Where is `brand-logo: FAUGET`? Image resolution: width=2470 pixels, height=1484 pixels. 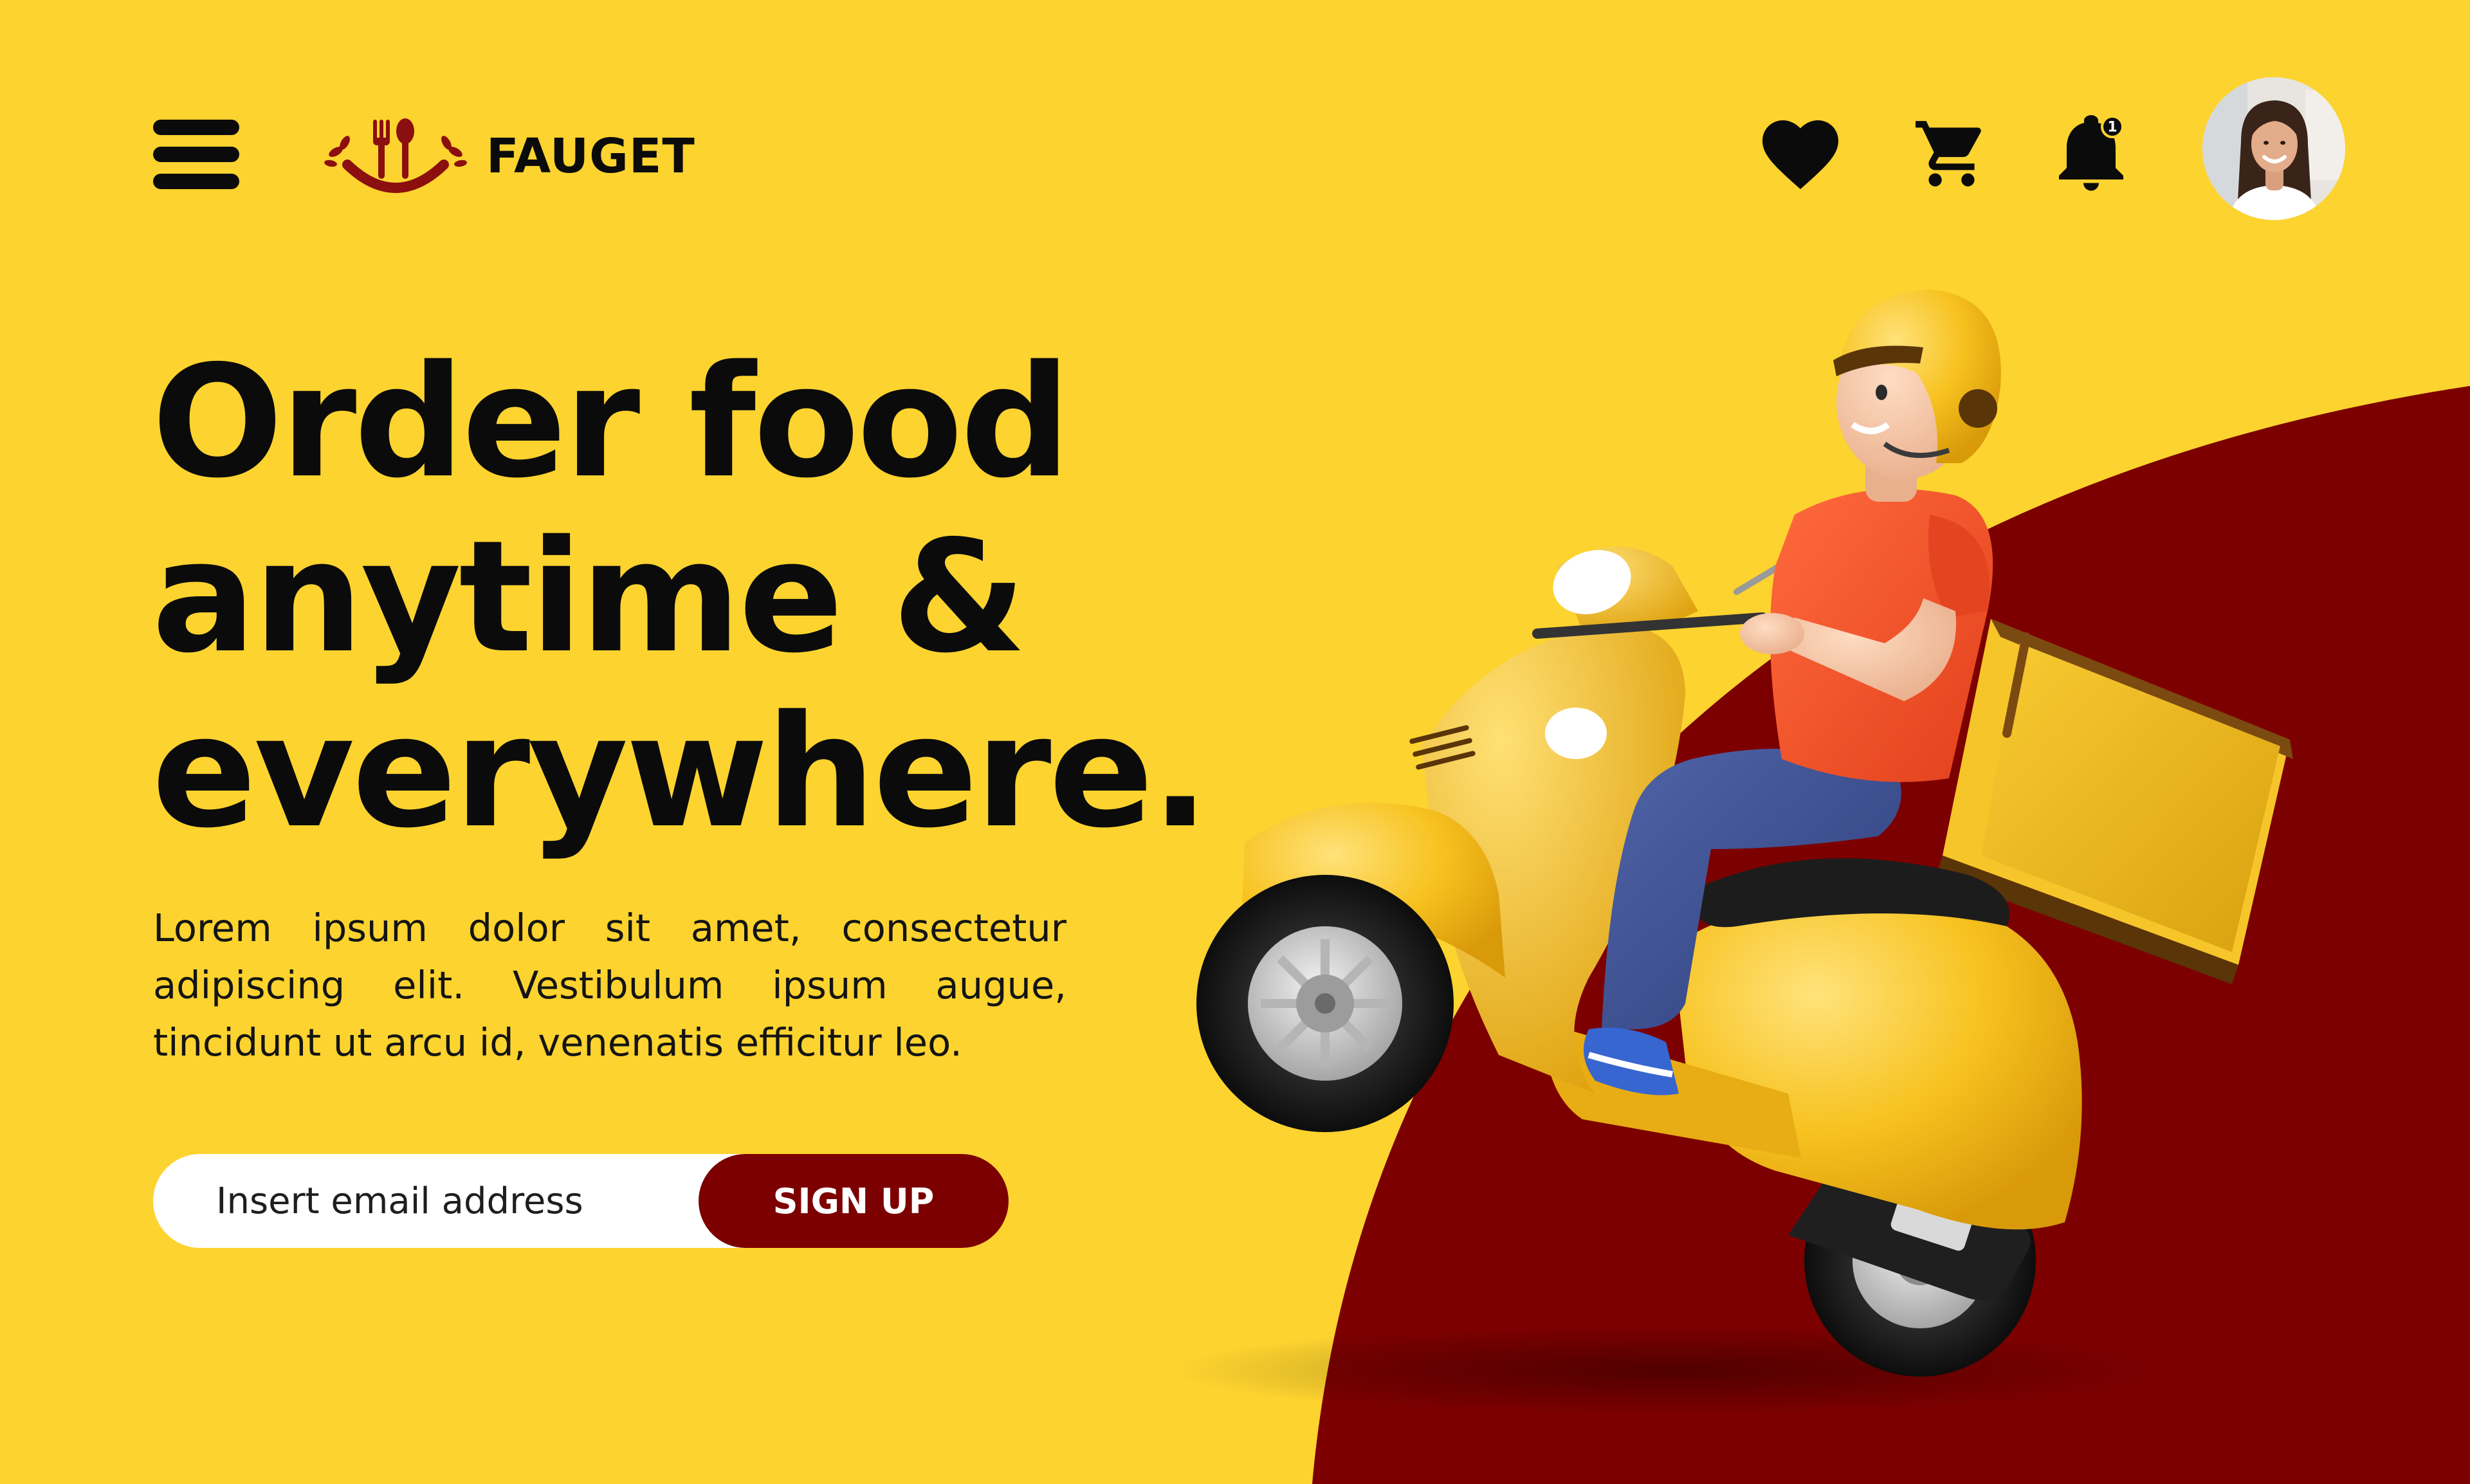
brand-logo: FAUGET is located at coordinates (508, 157).